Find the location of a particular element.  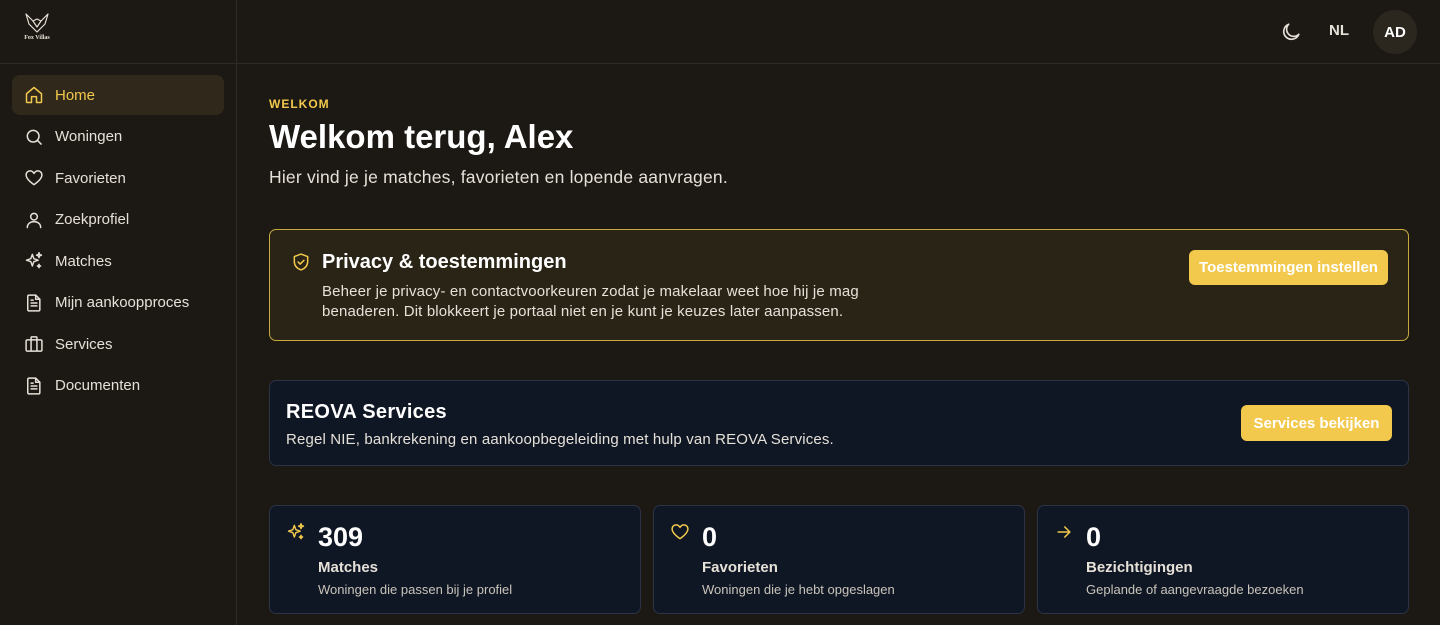

privacy-title: Privacy & toestemmingen is located at coordinates (444, 262).